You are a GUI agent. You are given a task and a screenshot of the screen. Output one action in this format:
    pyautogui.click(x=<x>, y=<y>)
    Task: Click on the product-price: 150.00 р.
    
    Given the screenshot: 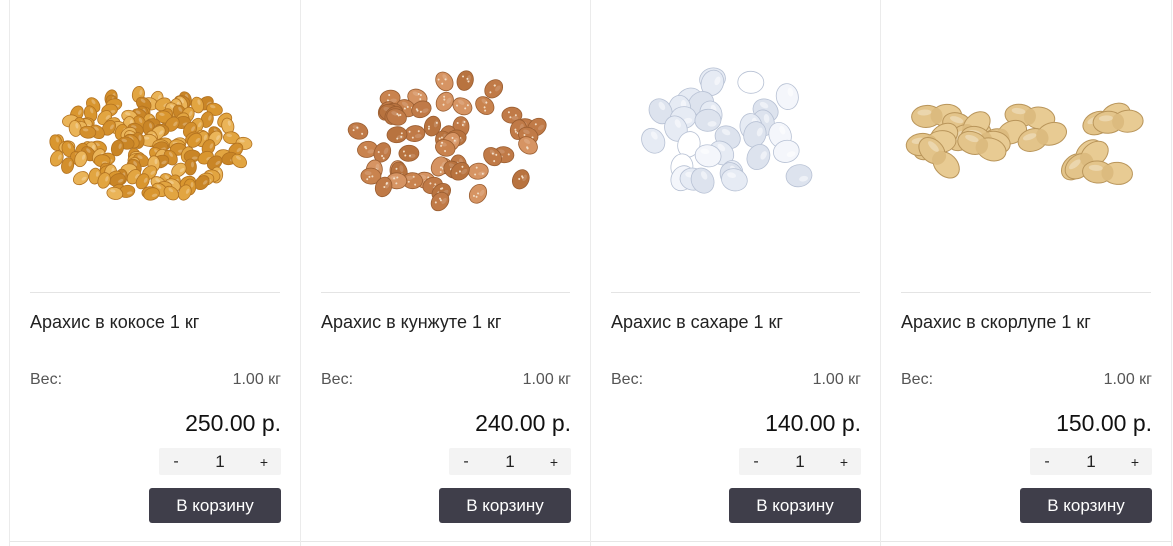 What is the action you would take?
    pyautogui.click(x=1104, y=423)
    